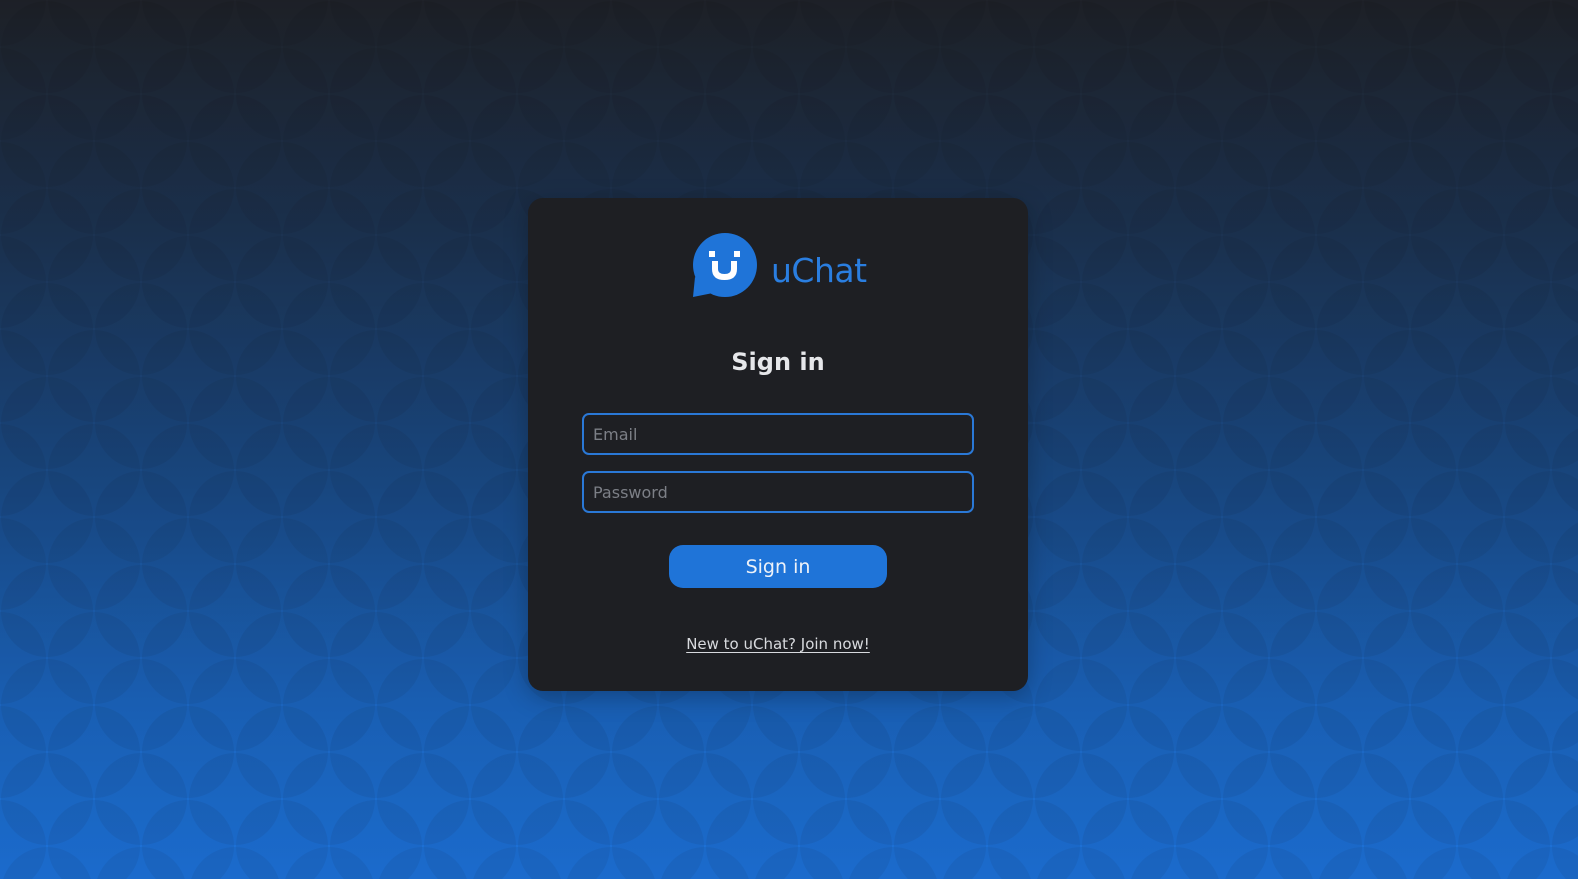 This screenshot has height=879, width=1578. I want to click on sign-in-button: Sign in, so click(778, 566).